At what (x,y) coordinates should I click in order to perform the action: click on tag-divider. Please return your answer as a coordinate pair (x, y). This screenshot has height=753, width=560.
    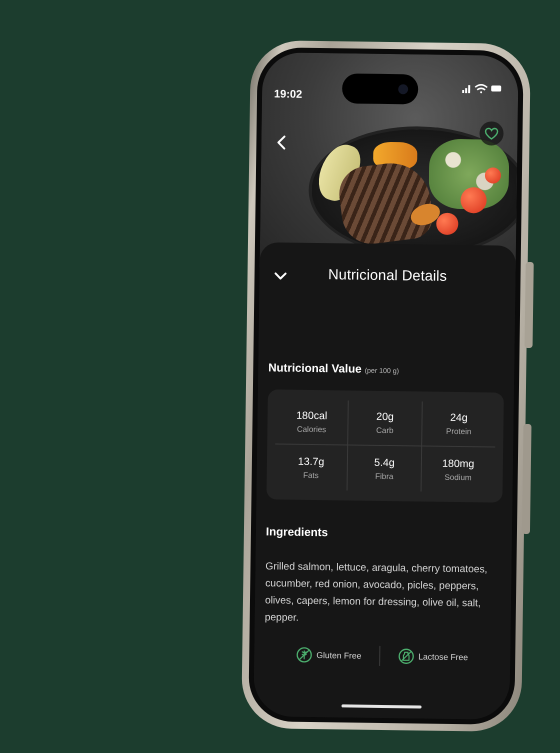
    Looking at the image, I should click on (380, 655).